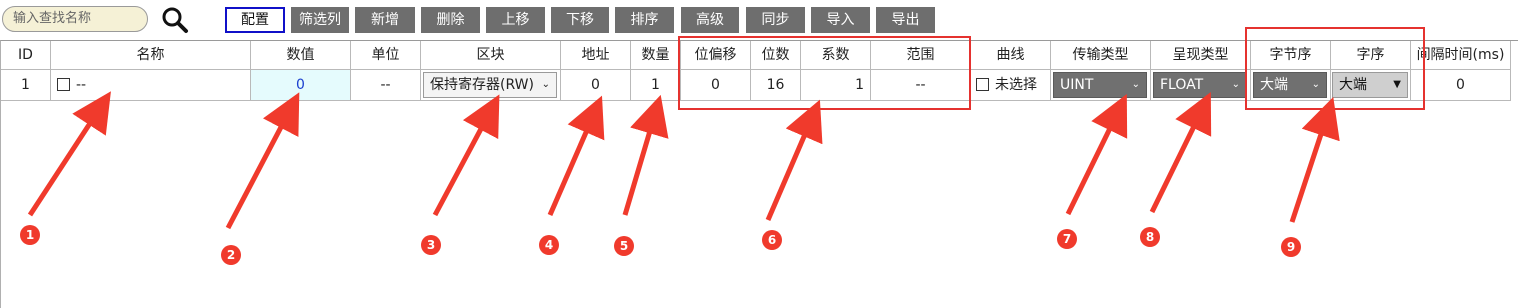  What do you see at coordinates (1067, 239) in the screenshot?
I see `marker-7: 7` at bounding box center [1067, 239].